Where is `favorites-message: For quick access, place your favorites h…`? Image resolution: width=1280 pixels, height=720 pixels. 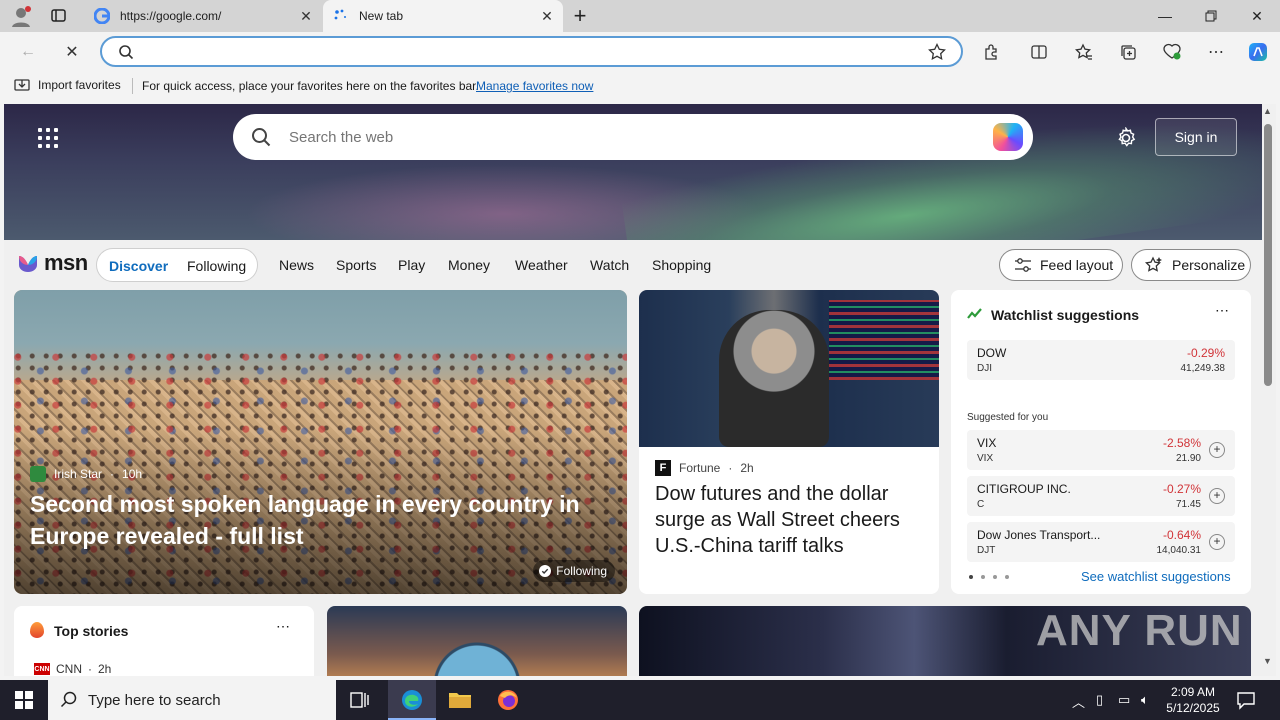
favorites-message: For quick access, place your favorites h… is located at coordinates (310, 86).